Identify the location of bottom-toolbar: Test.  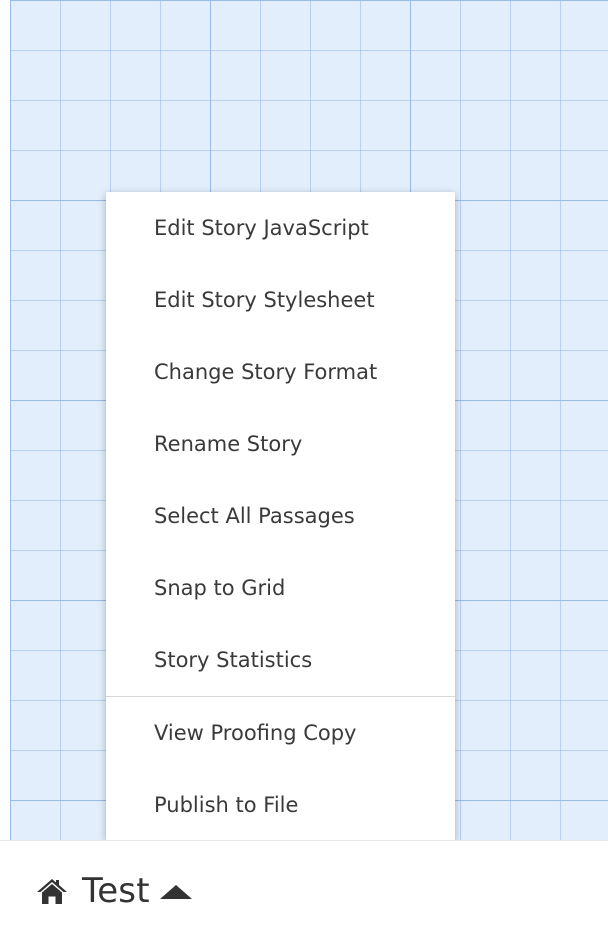
(304, 890).